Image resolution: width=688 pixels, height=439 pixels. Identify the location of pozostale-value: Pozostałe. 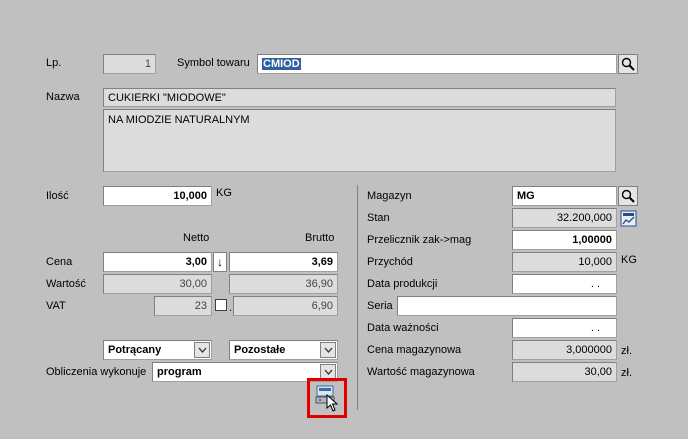
(260, 350).